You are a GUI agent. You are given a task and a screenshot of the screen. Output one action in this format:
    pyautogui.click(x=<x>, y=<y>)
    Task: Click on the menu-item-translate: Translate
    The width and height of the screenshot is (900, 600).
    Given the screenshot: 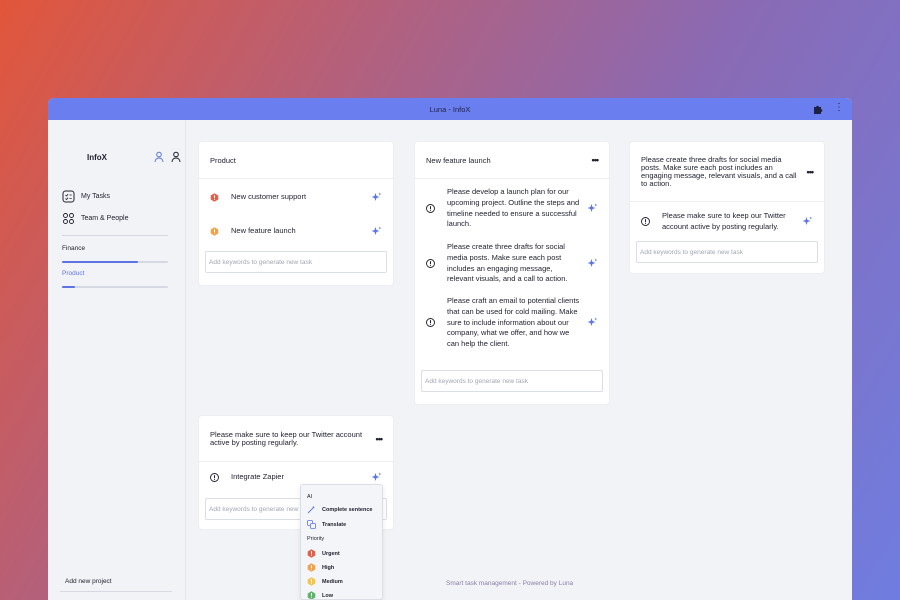 What is the action you would take?
    pyautogui.click(x=326, y=524)
    